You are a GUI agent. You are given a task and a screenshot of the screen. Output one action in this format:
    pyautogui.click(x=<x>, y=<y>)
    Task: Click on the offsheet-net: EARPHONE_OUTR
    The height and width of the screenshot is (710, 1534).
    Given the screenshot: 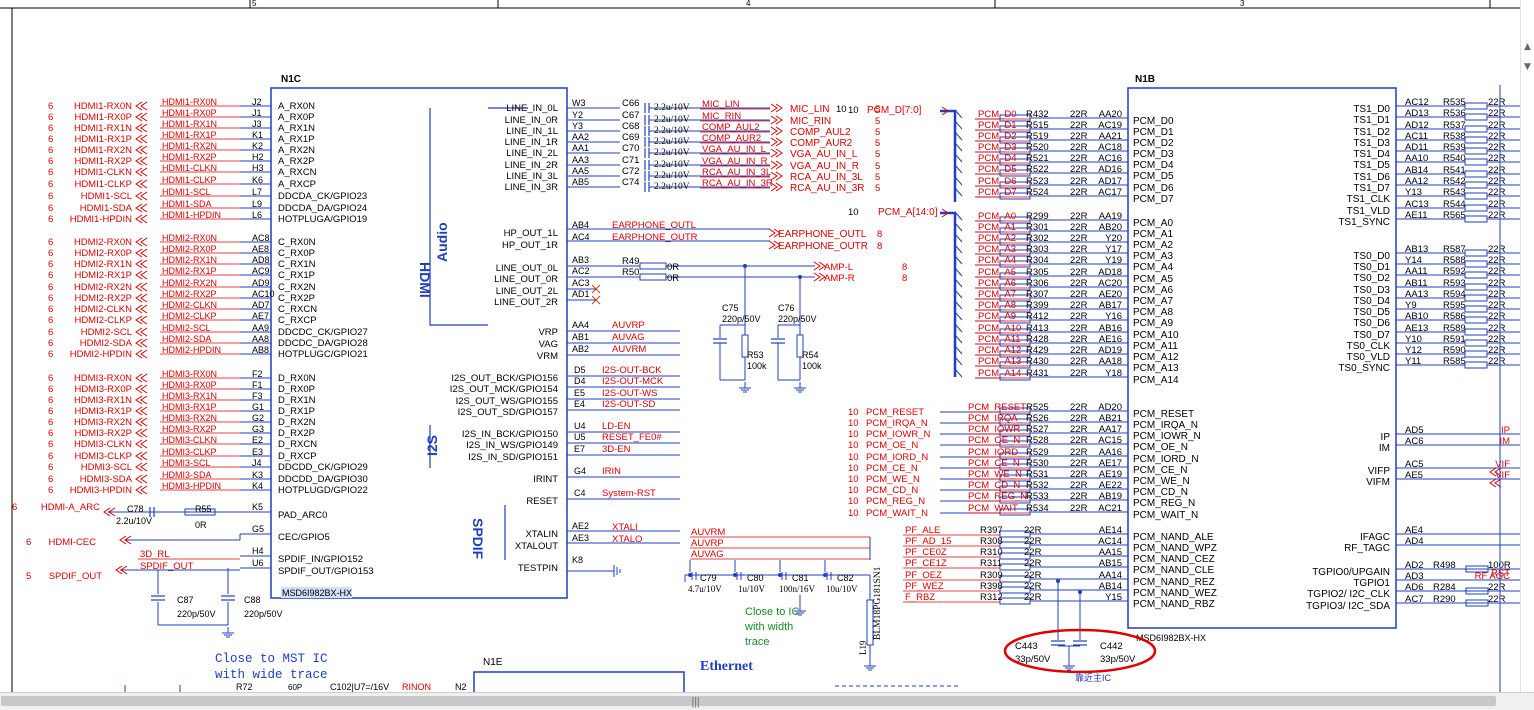 What is the action you would take?
    pyautogui.click(x=823, y=246)
    